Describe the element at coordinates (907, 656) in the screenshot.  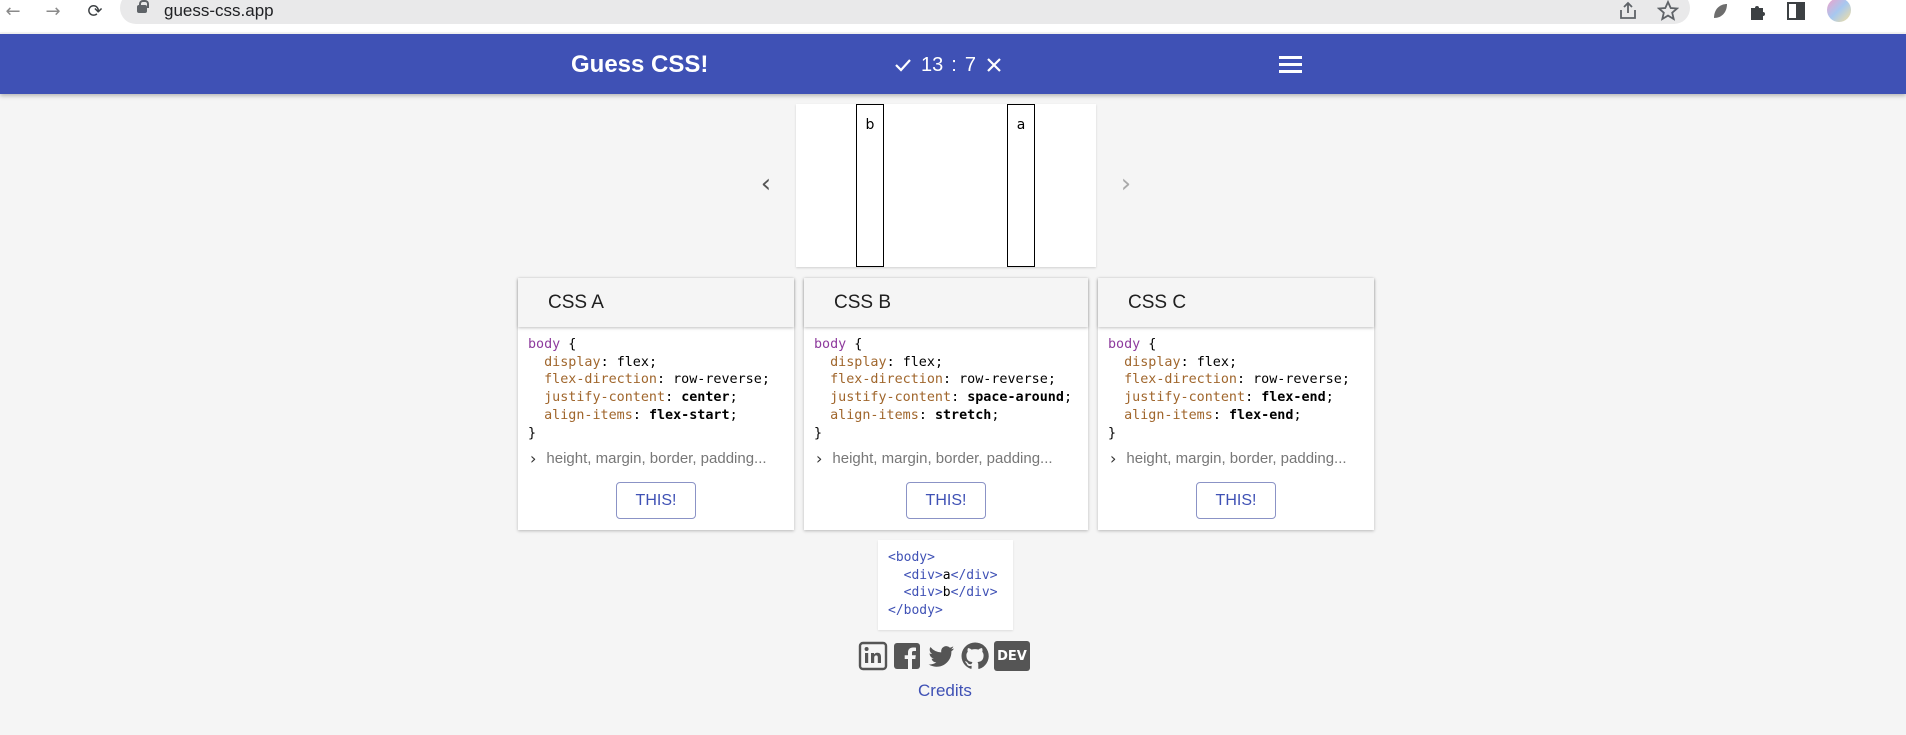
I see `facebook-icon` at that location.